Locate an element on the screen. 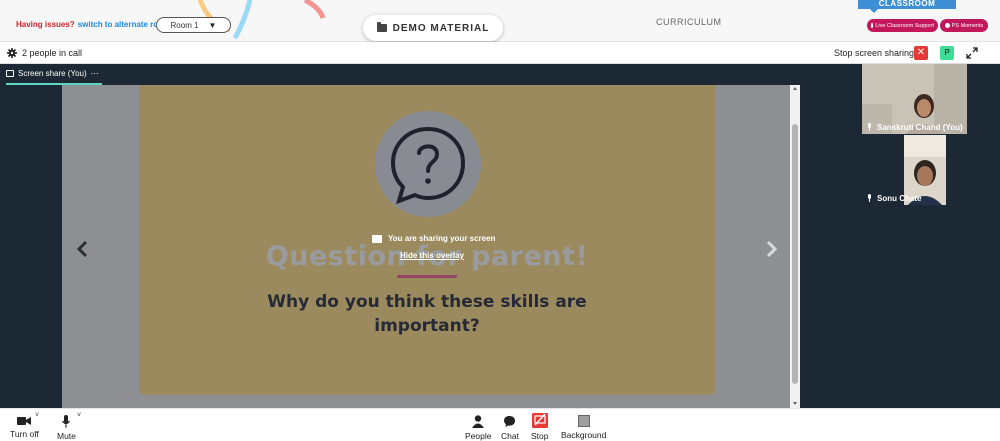  classroom-tab: CLASSROOM is located at coordinates (907, 4).